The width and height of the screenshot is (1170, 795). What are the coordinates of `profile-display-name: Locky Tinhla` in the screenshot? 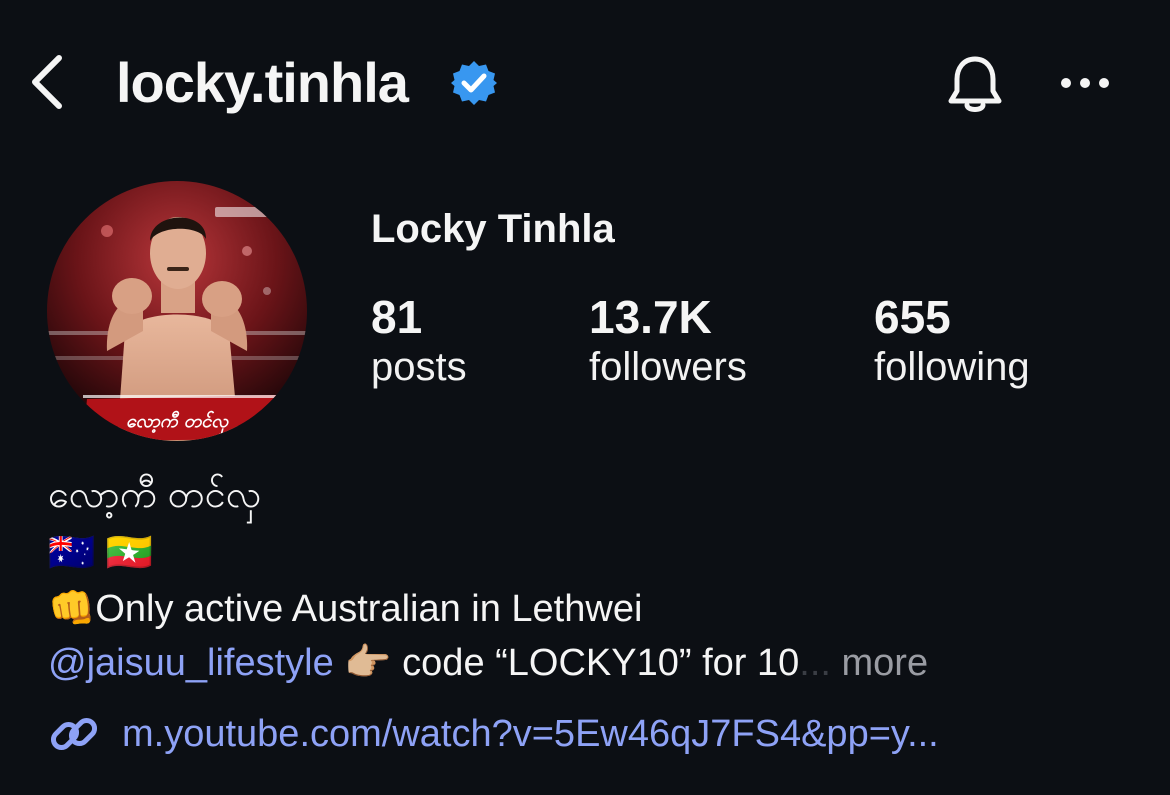 It's located at (493, 229).